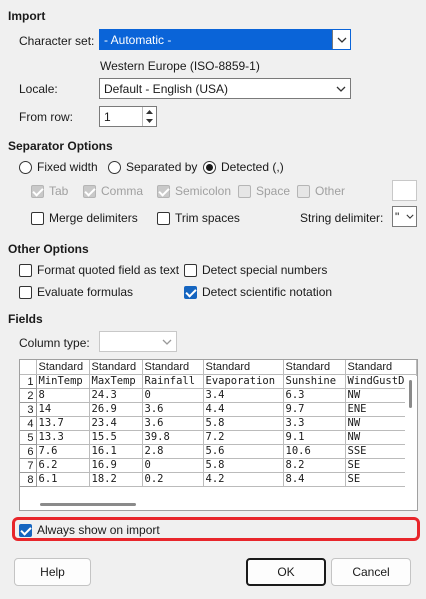  I want to click on charset-select: - Automatic -, so click(225, 39).